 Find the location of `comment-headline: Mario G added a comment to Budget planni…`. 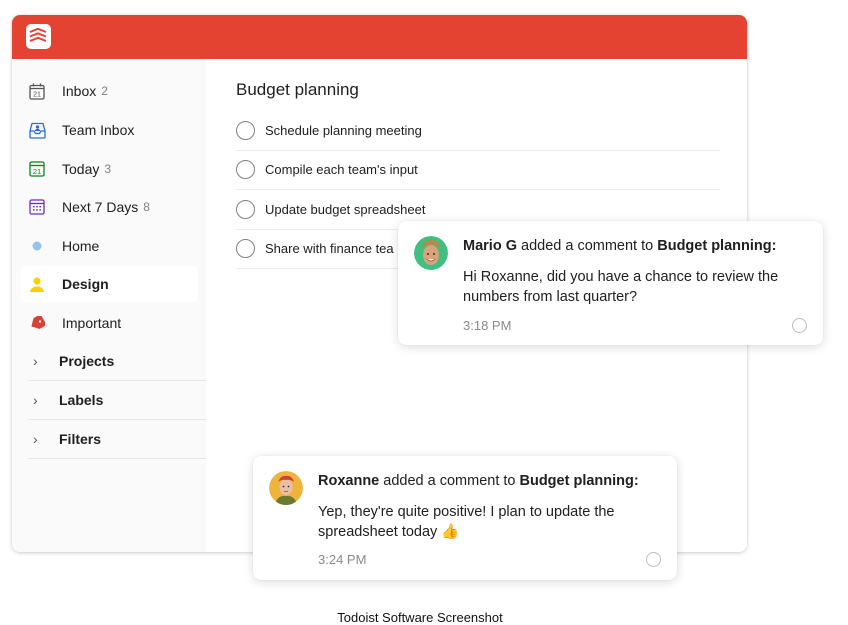

comment-headline: Mario G added a comment to Budget planni… is located at coordinates (619, 246).